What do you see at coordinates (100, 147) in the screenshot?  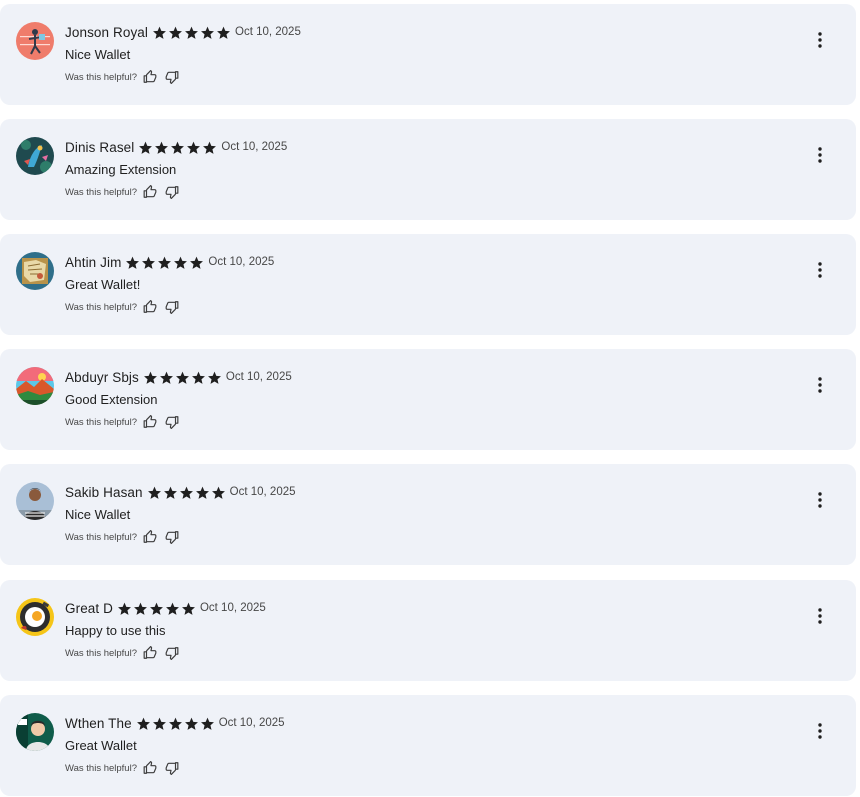 I see `reviewer-name: Dinis Rasel` at bounding box center [100, 147].